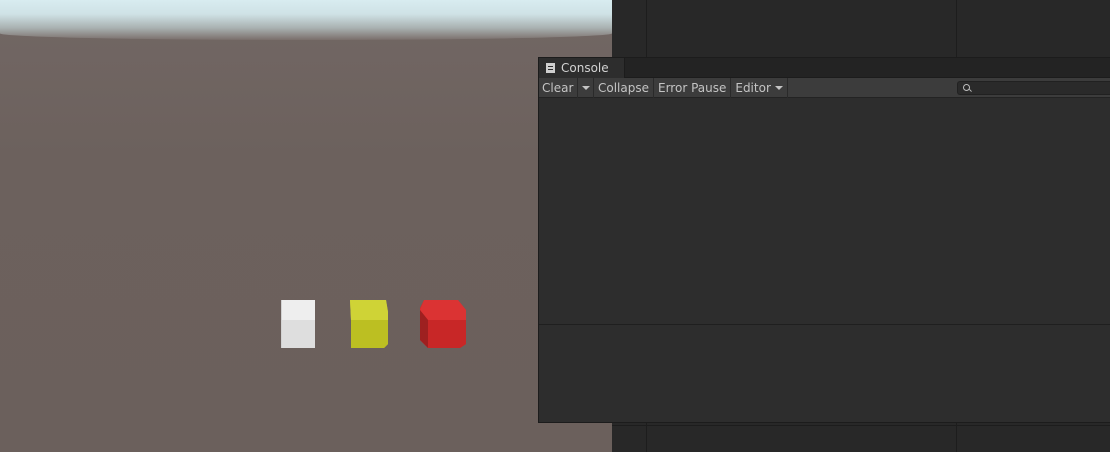 The width and height of the screenshot is (1110, 452). Describe the element at coordinates (298, 324) in the screenshot. I see `white-cube` at that location.